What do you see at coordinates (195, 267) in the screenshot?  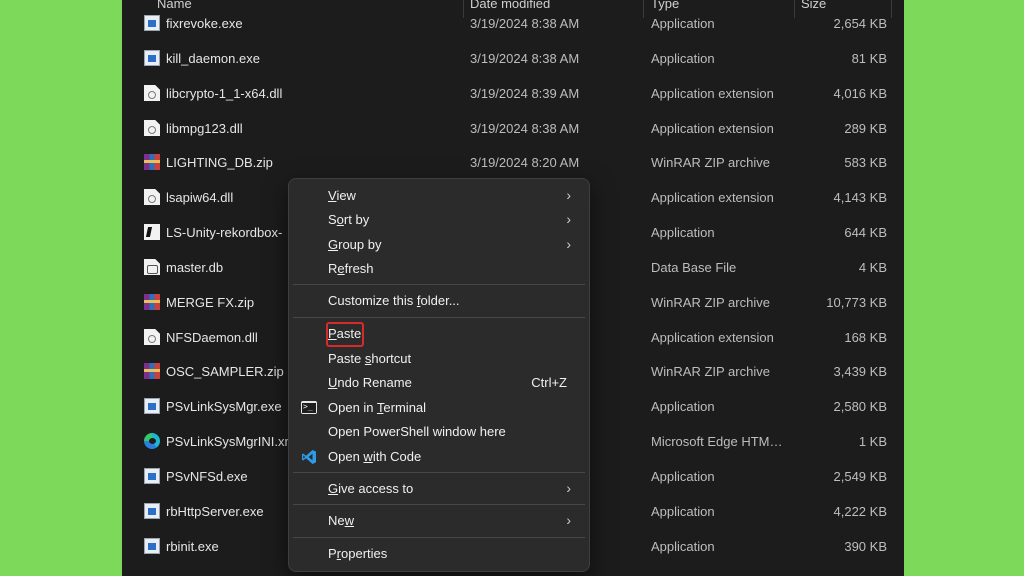 I see `file-name: master.db` at bounding box center [195, 267].